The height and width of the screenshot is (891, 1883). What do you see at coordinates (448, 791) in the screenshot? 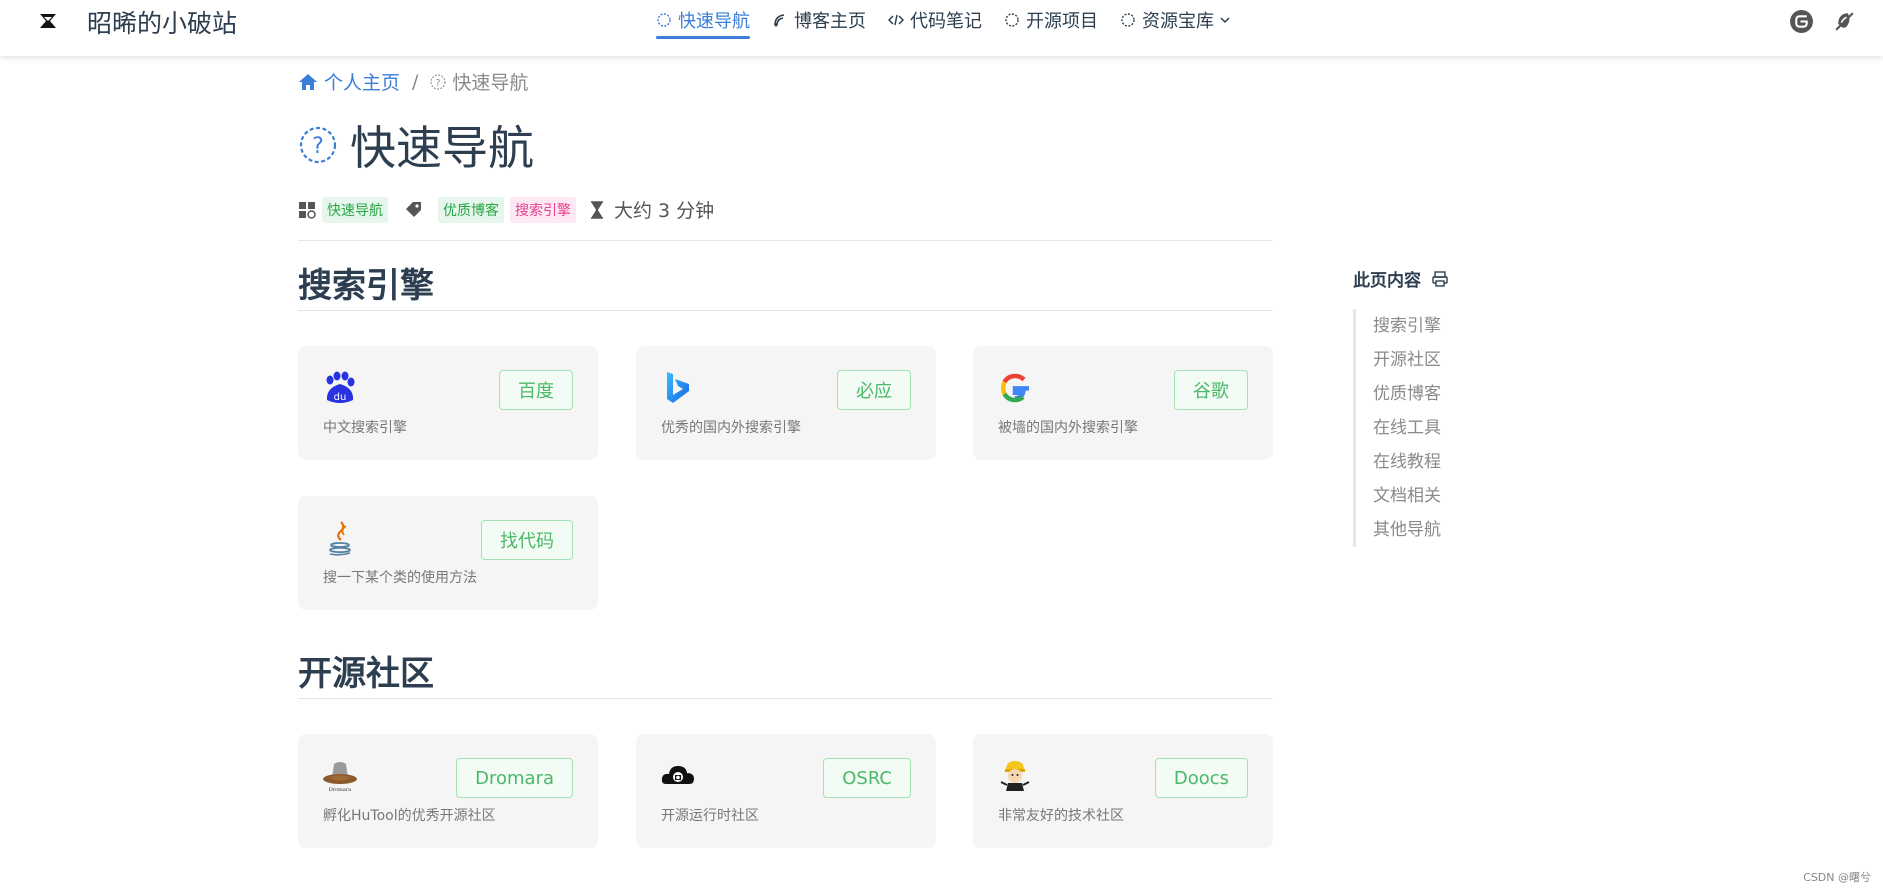
I see `nav-card-dromara: Dromara Dromara 孵化HuTool的优秀开源社区` at bounding box center [448, 791].